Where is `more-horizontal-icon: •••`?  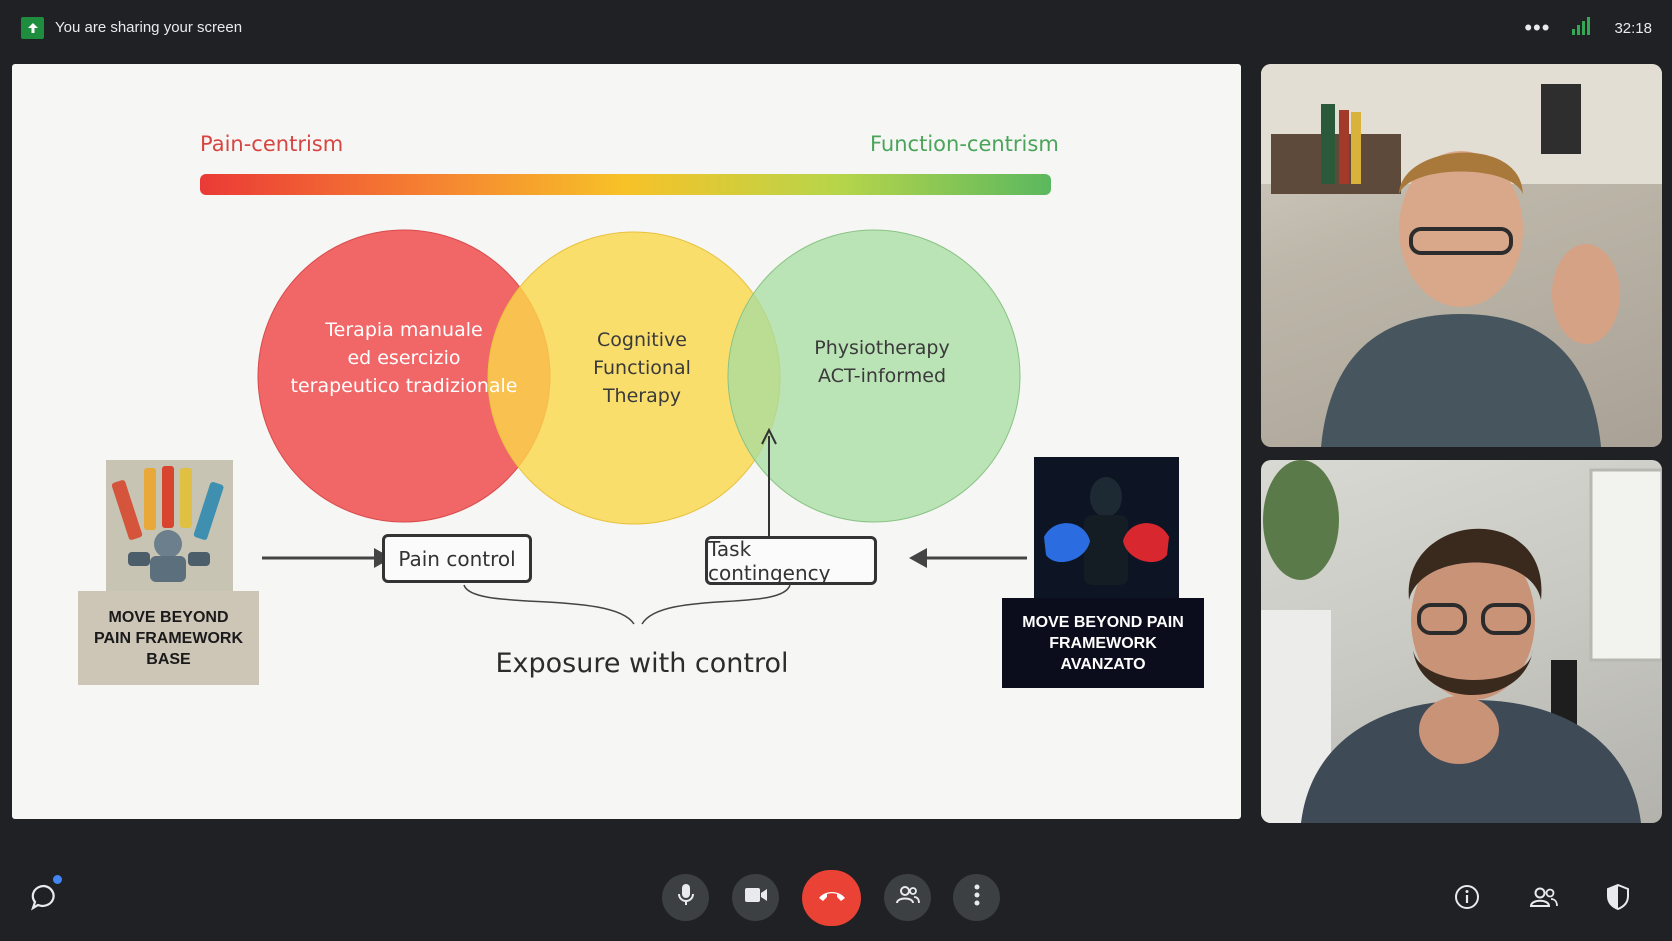
more-horizontal-icon: ••• is located at coordinates (1537, 28).